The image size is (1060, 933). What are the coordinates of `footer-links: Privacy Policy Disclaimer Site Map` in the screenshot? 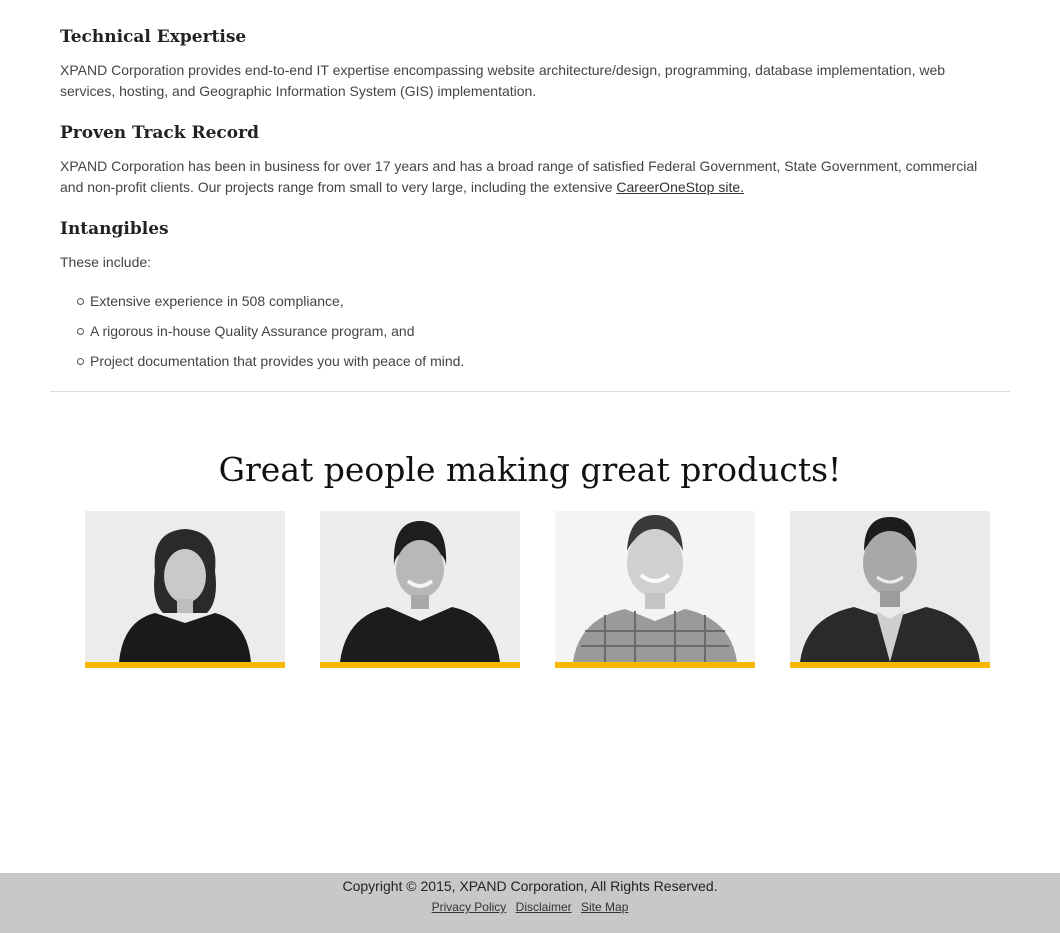 It's located at (530, 907).